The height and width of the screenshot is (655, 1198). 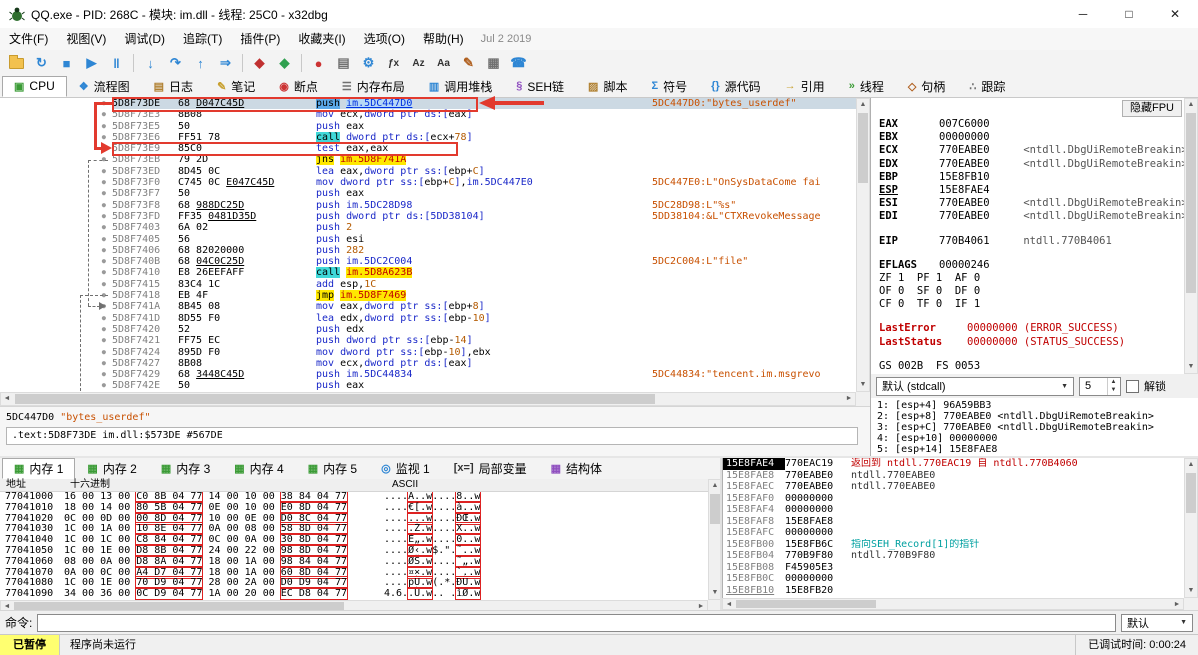 What do you see at coordinates (1038, 137) in the screenshot?
I see `register-row: EBX 00000000` at bounding box center [1038, 137].